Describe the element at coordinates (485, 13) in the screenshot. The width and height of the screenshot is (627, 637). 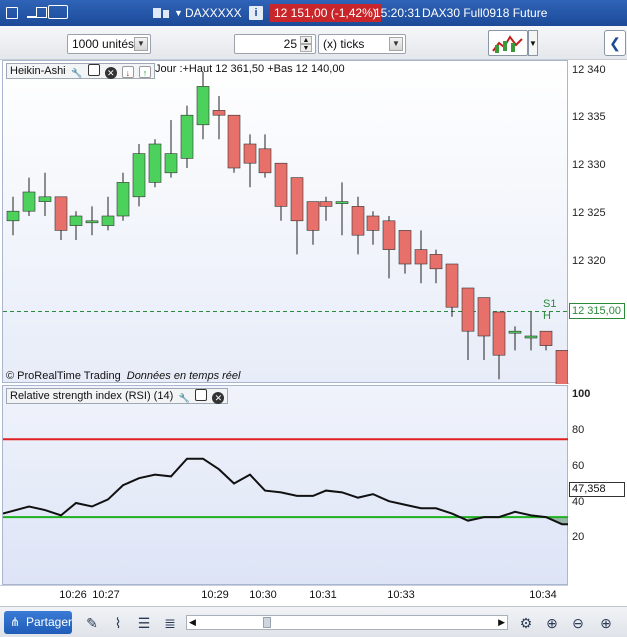
I see `instrument-description: DAX30 Full0918 Future` at that location.